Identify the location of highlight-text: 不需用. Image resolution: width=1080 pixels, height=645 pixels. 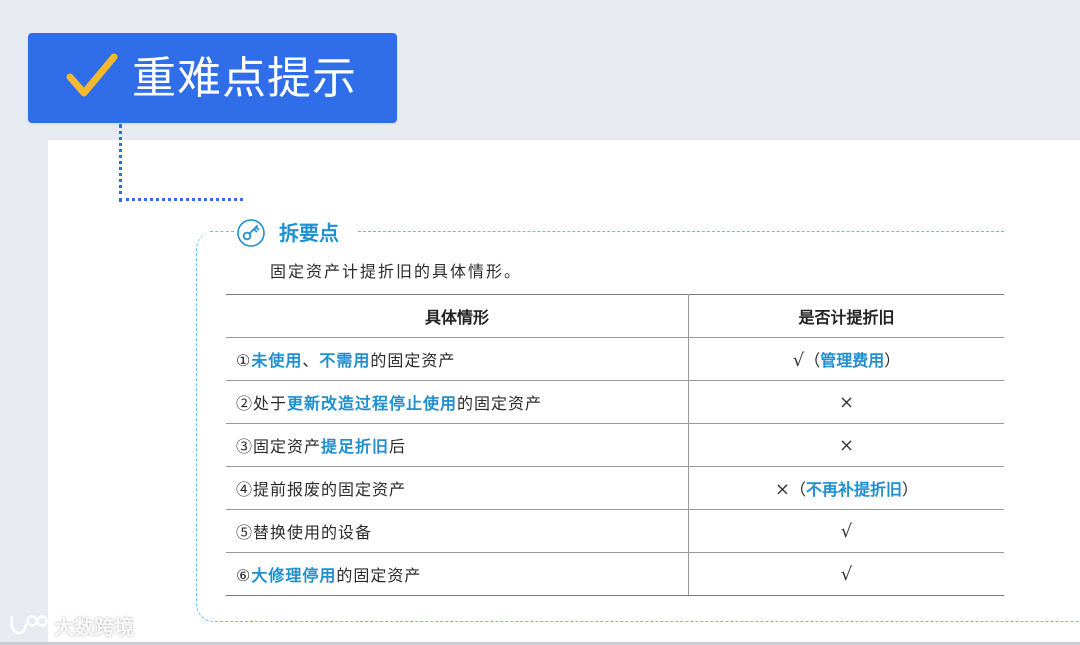
(345, 360).